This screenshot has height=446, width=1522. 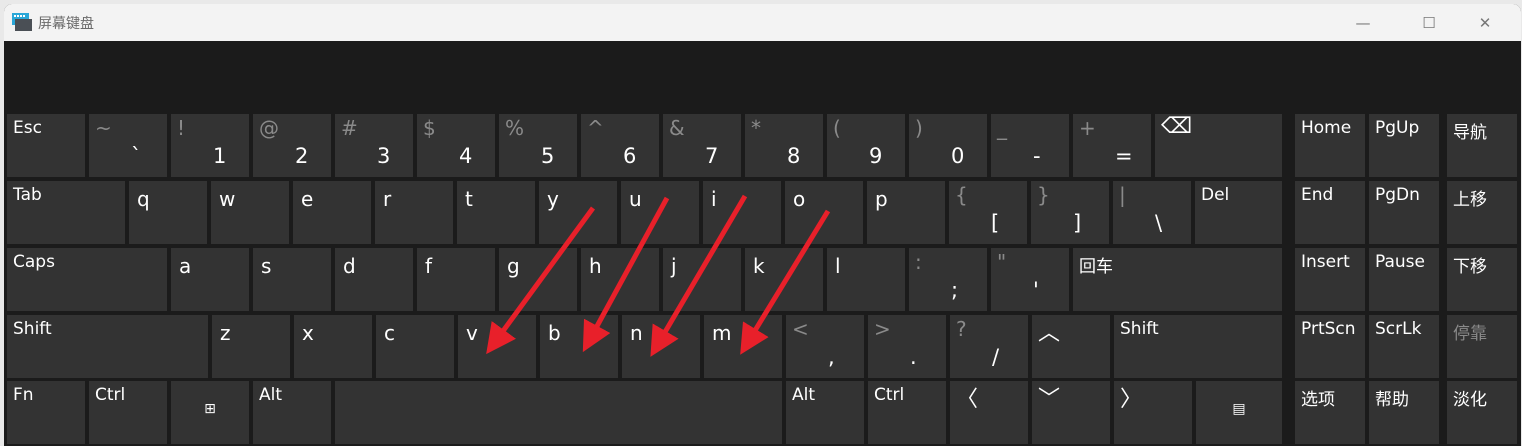 What do you see at coordinates (988, 212) in the screenshot?
I see `key-lbracket: {[` at bounding box center [988, 212].